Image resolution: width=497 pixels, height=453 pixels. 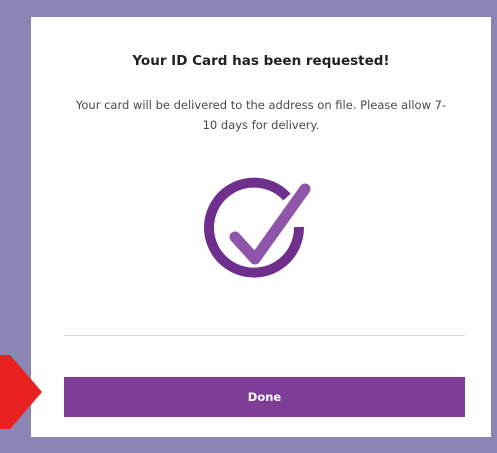 What do you see at coordinates (254, 226) in the screenshot?
I see `check-circle-icon` at bounding box center [254, 226].